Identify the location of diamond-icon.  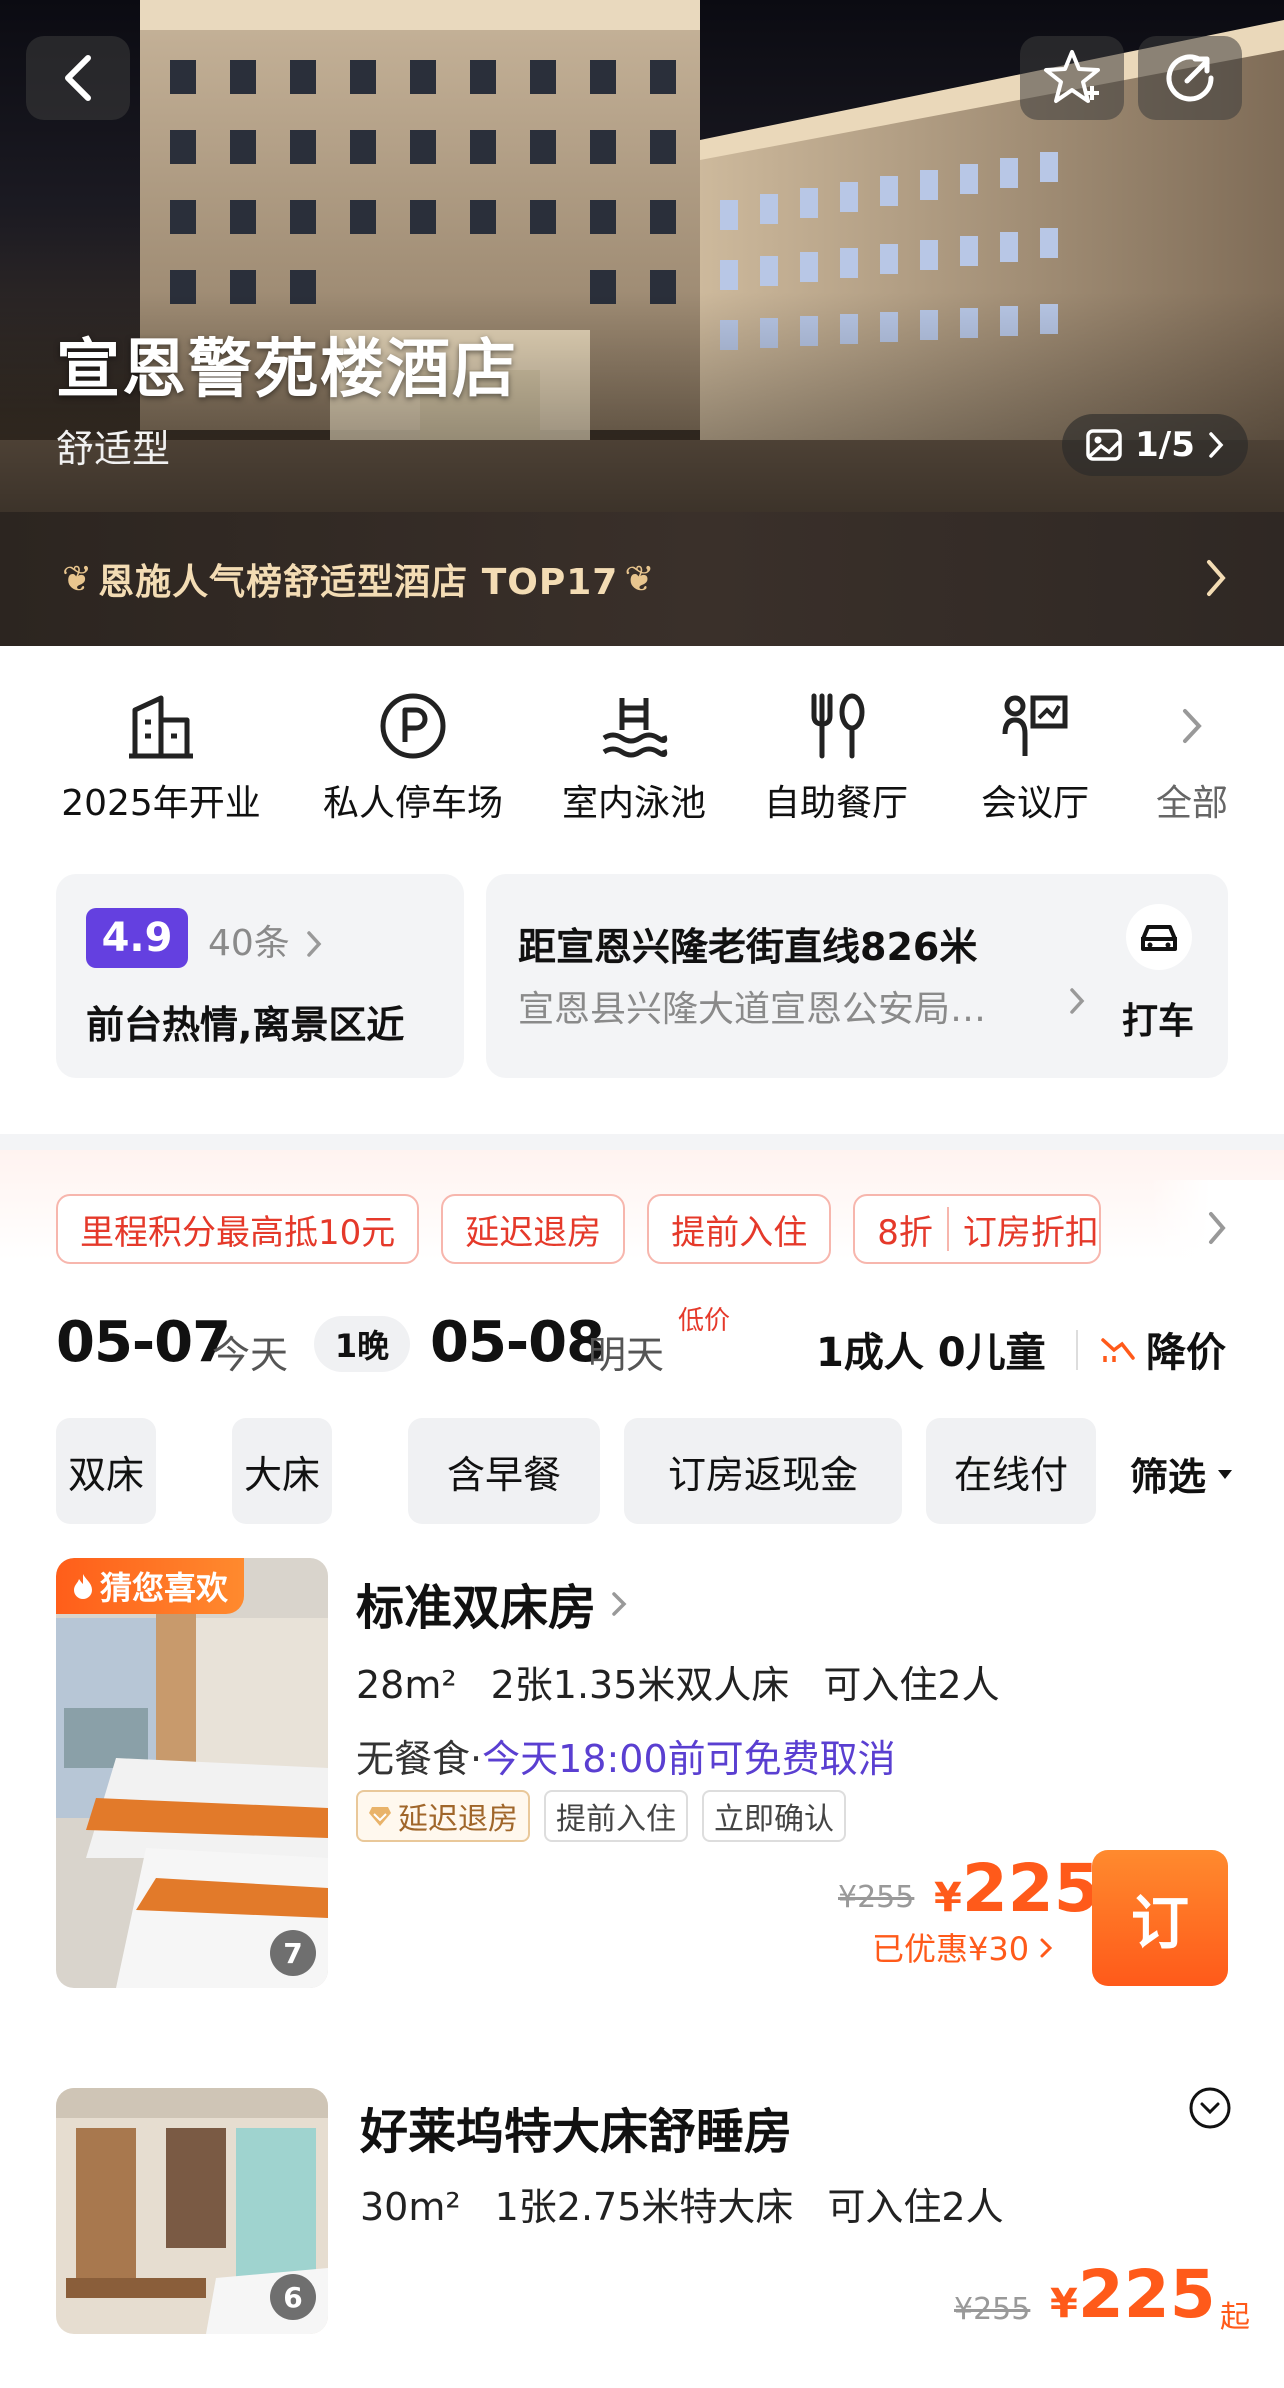
(380, 1816).